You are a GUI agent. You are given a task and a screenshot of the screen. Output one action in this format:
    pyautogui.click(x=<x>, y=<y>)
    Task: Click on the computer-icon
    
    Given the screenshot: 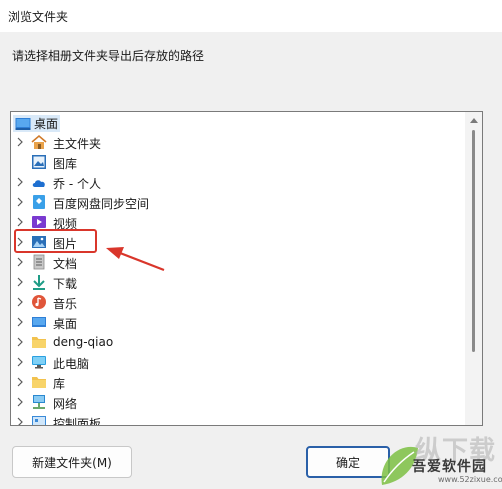 What is the action you would take?
    pyautogui.click(x=39, y=362)
    